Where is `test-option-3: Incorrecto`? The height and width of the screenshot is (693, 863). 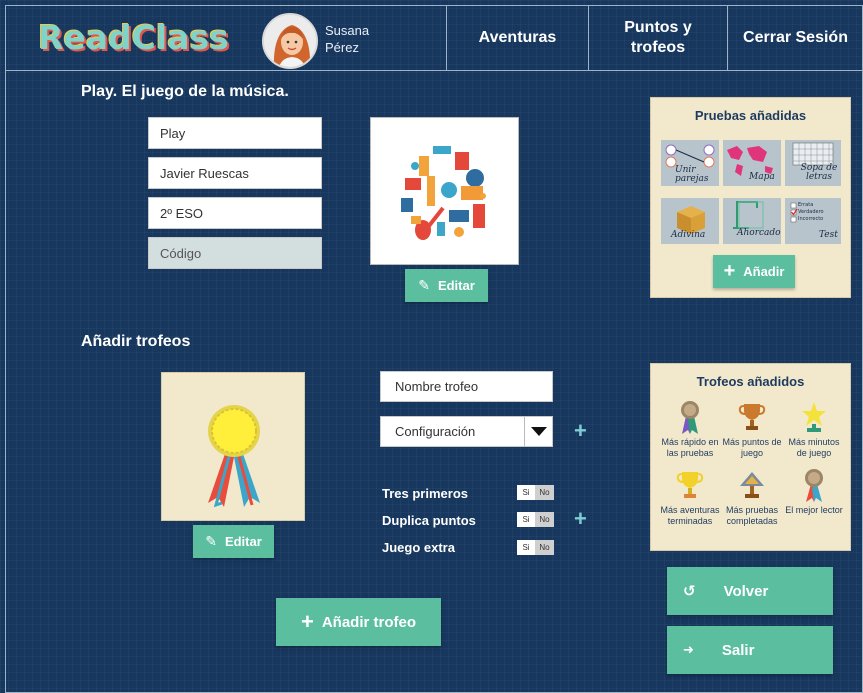
test-option-3: Incorrecto is located at coordinates (811, 219).